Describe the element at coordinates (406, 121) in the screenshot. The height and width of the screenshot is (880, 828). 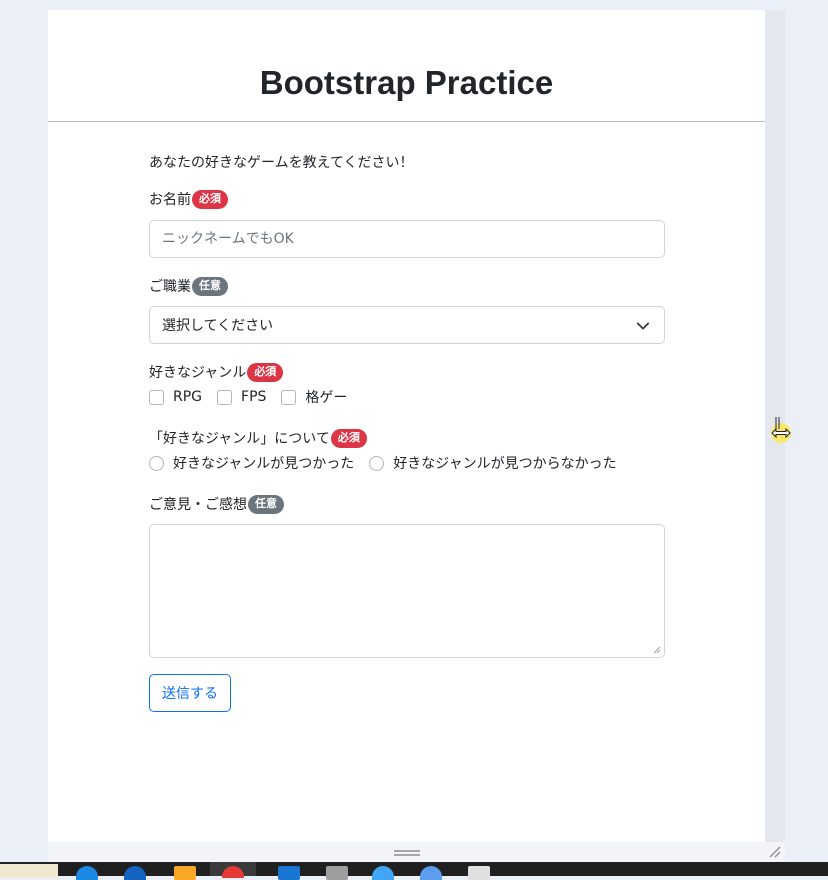
I see `title-divider` at that location.